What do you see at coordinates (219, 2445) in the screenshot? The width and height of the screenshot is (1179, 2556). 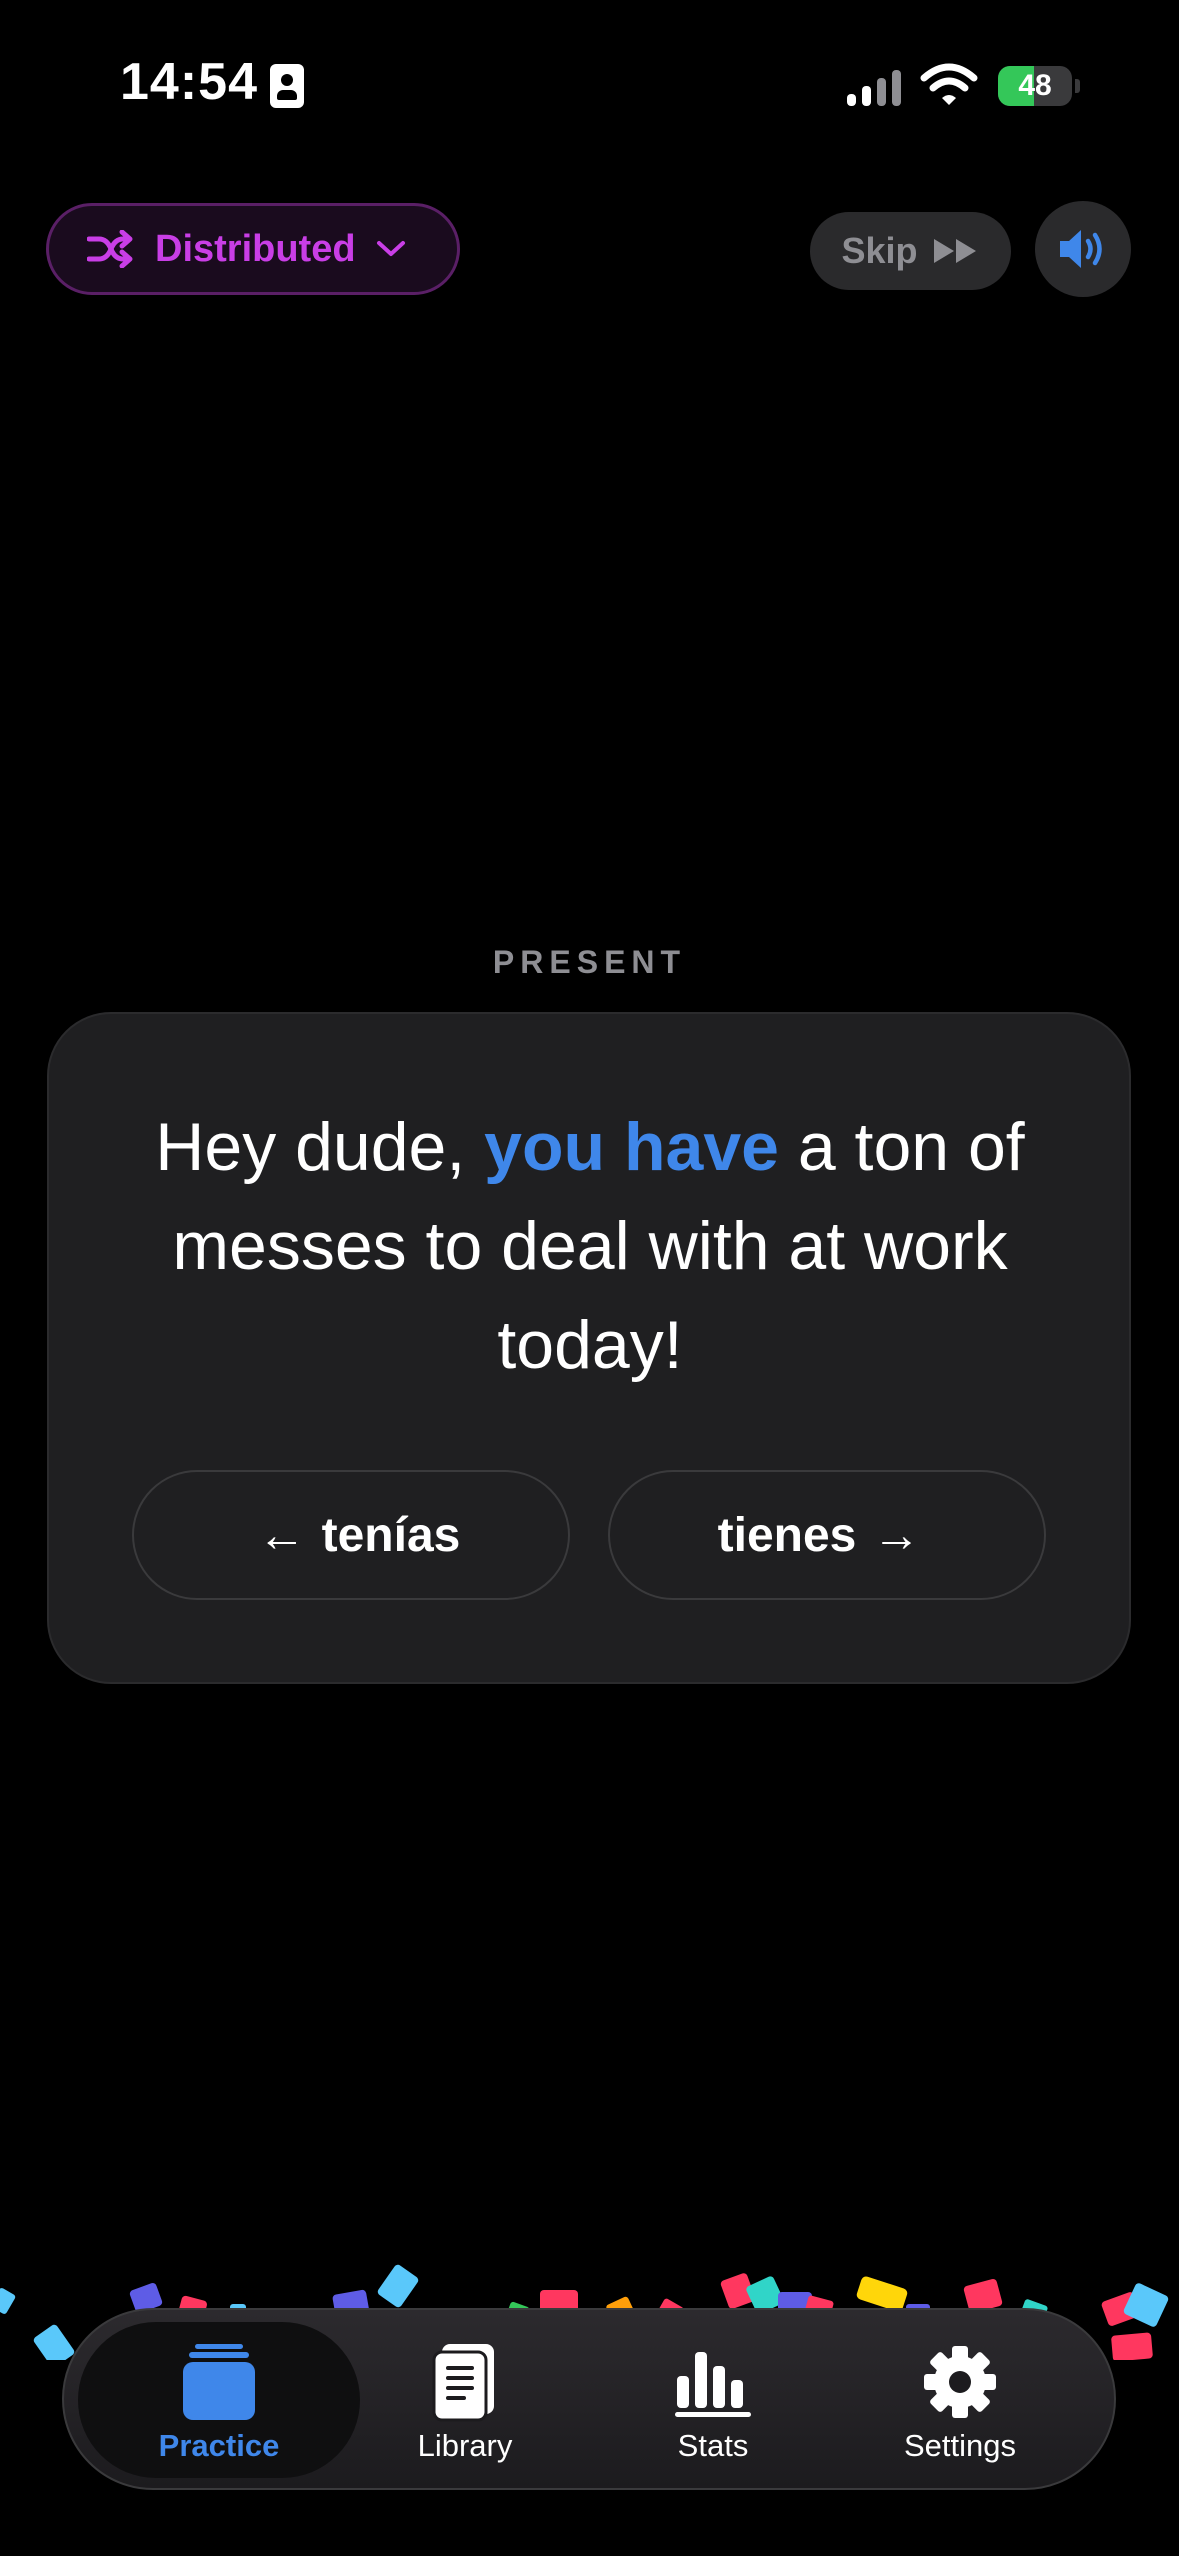 I see `tab-label-practice: Practice` at bounding box center [219, 2445].